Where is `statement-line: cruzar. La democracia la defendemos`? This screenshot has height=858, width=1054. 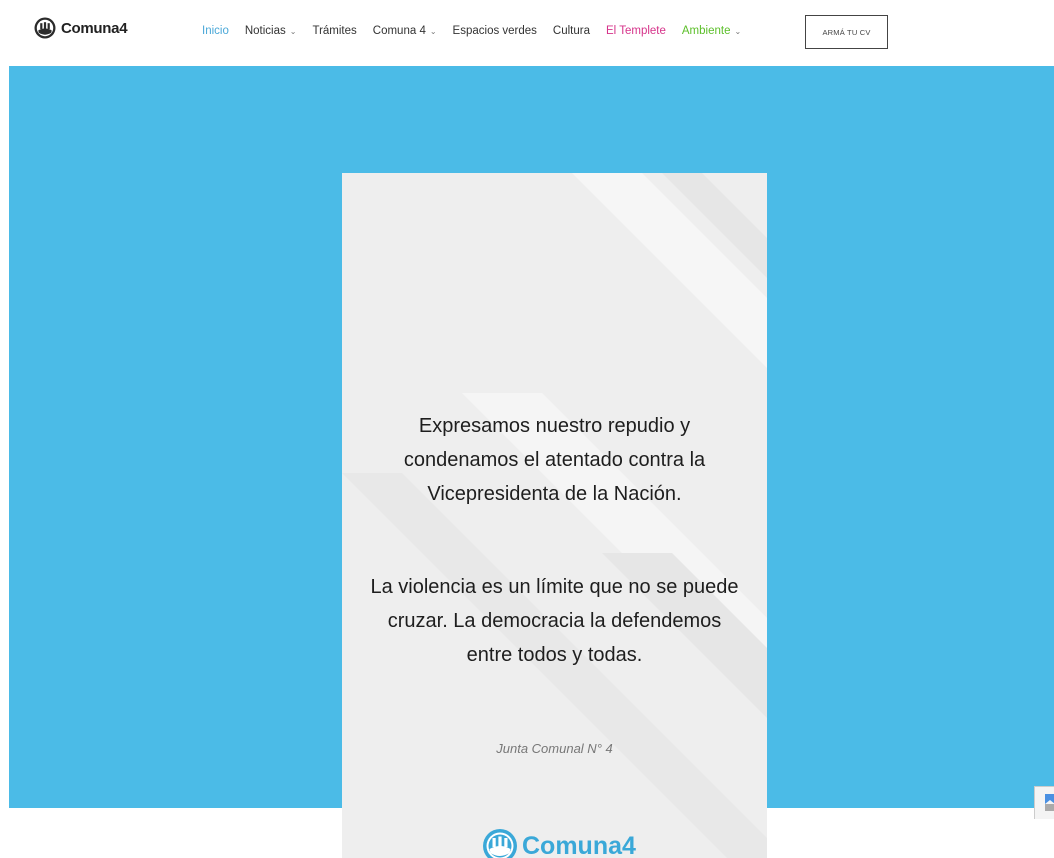 statement-line: cruzar. La democracia la defendemos is located at coordinates (554, 621).